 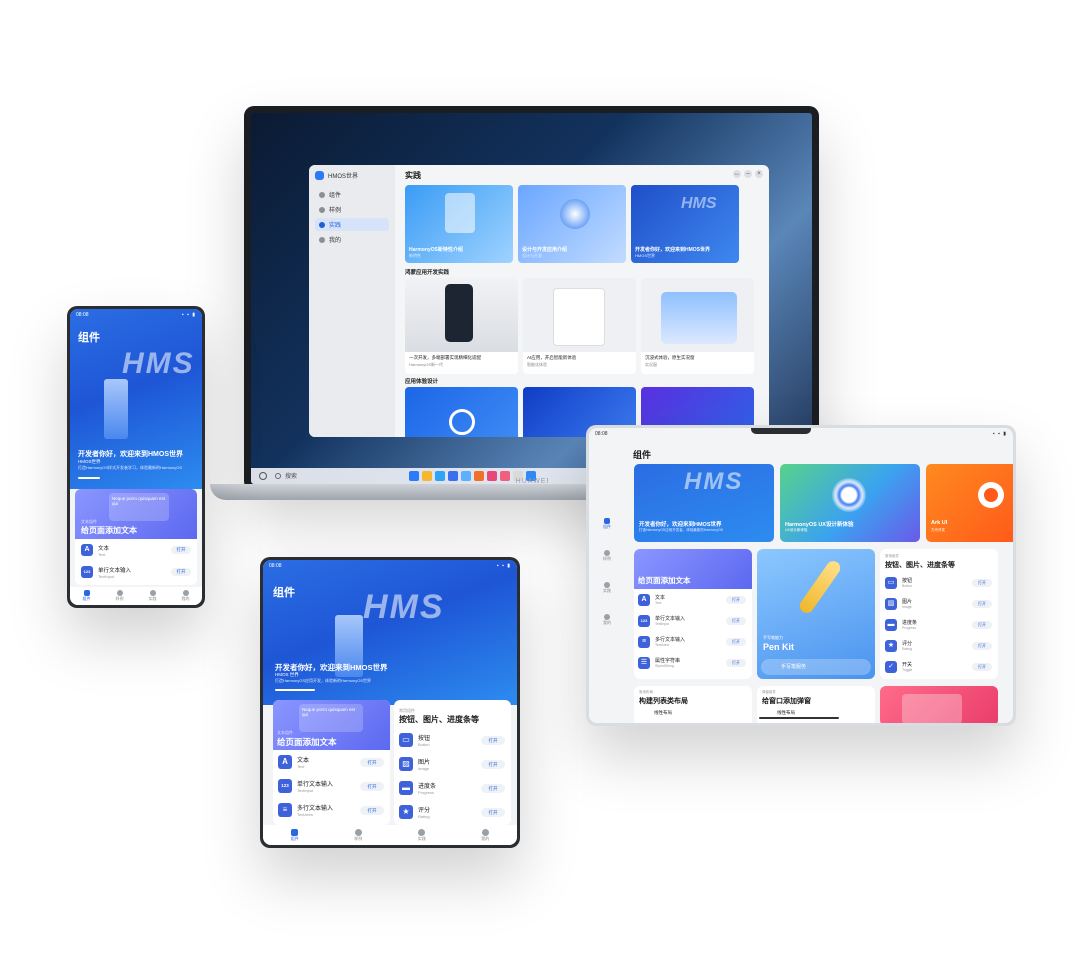 I want to click on status-time: 08:08, so click(x=82, y=315).